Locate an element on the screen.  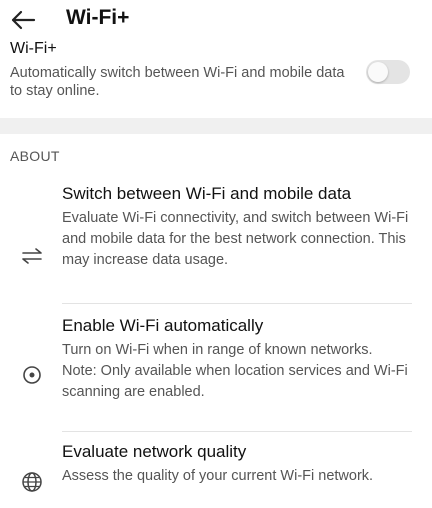
page-title: Wi-Fi+ is located at coordinates (98, 17).